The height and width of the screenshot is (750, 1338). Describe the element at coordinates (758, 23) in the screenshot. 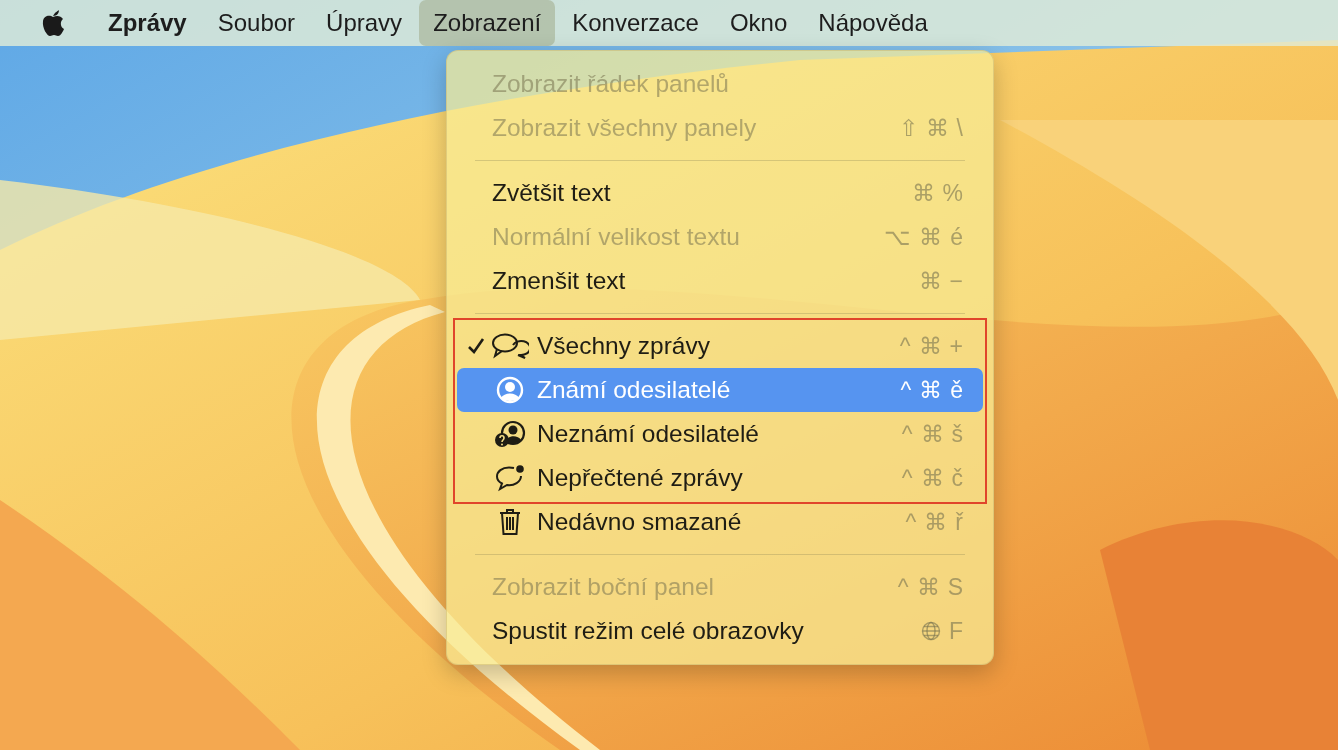

I see `menu-title: Okno` at that location.